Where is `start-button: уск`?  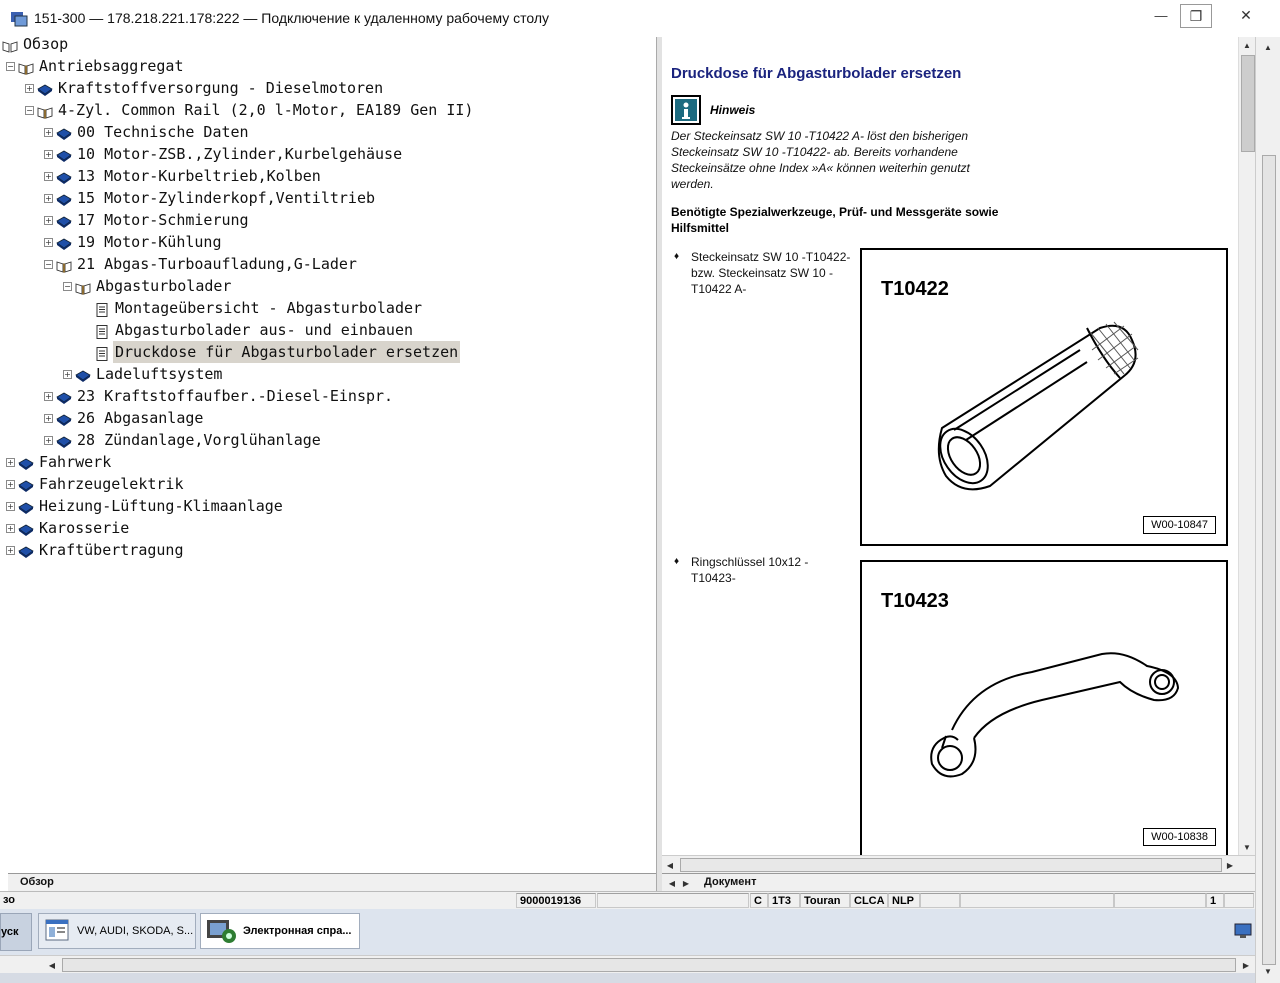 start-button: уск is located at coordinates (16, 932).